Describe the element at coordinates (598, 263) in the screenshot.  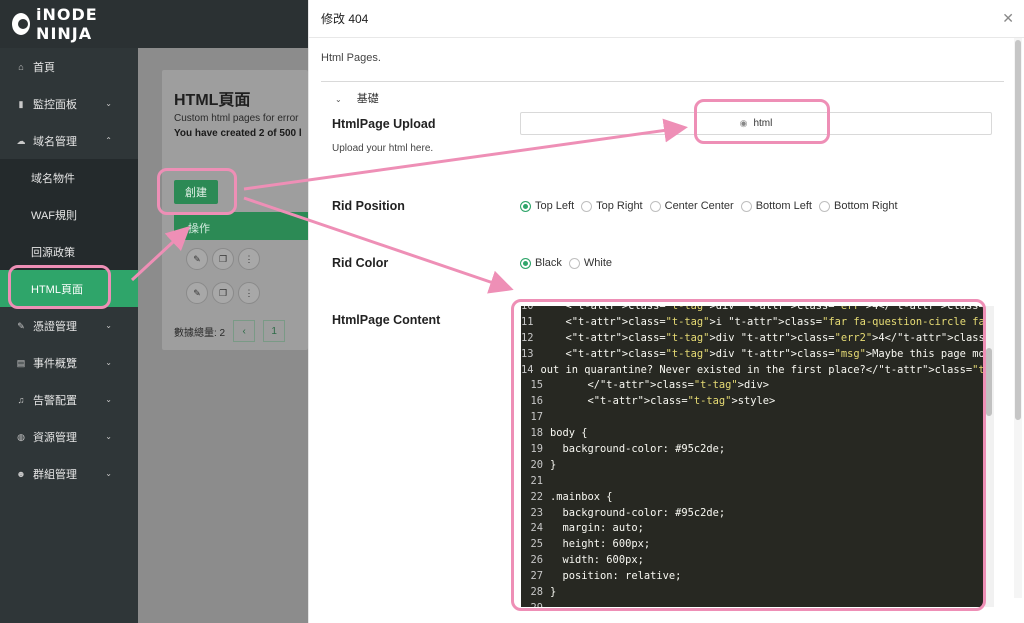
I see `radio-label: White` at that location.